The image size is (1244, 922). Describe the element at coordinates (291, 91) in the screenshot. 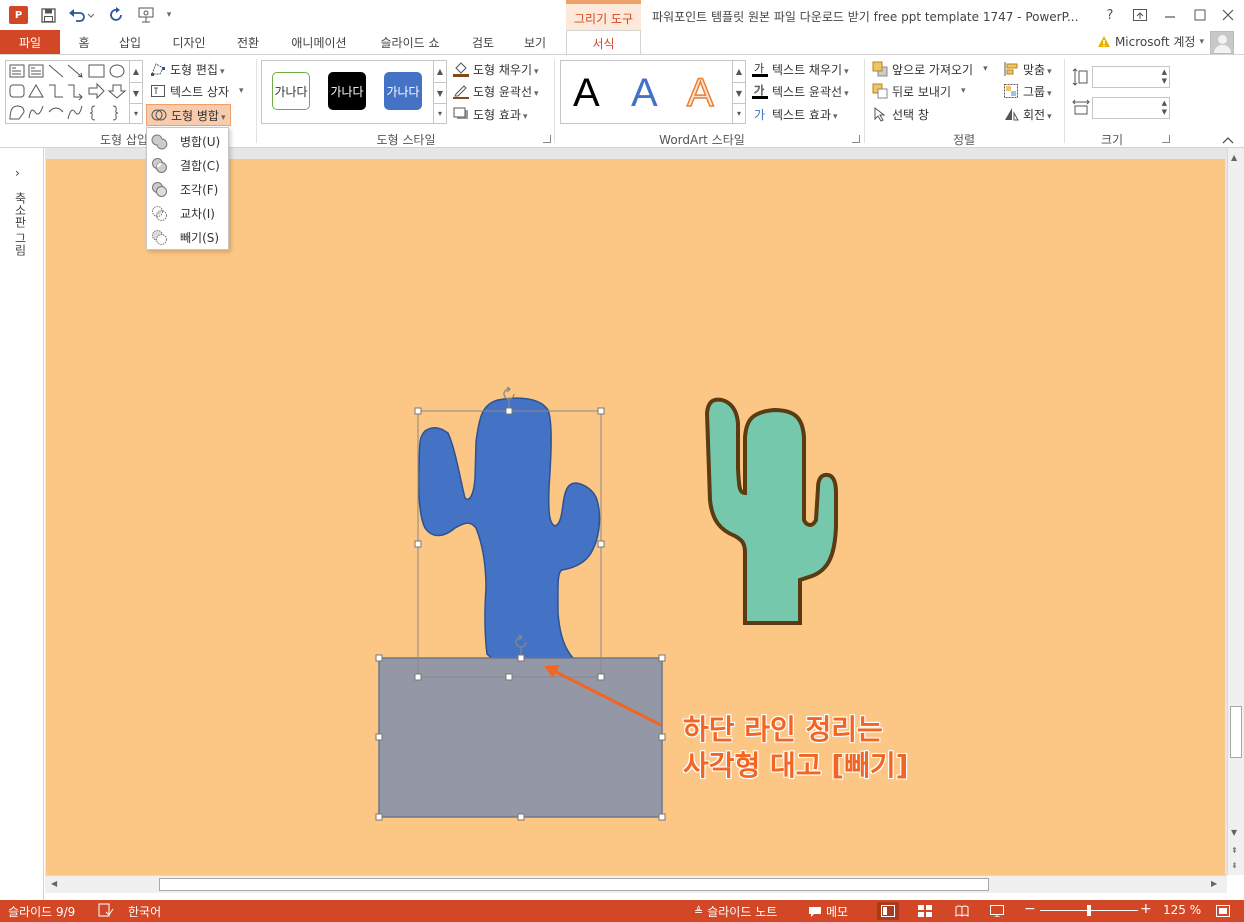

I see `shape-style-outline-swatch: 가나다` at that location.